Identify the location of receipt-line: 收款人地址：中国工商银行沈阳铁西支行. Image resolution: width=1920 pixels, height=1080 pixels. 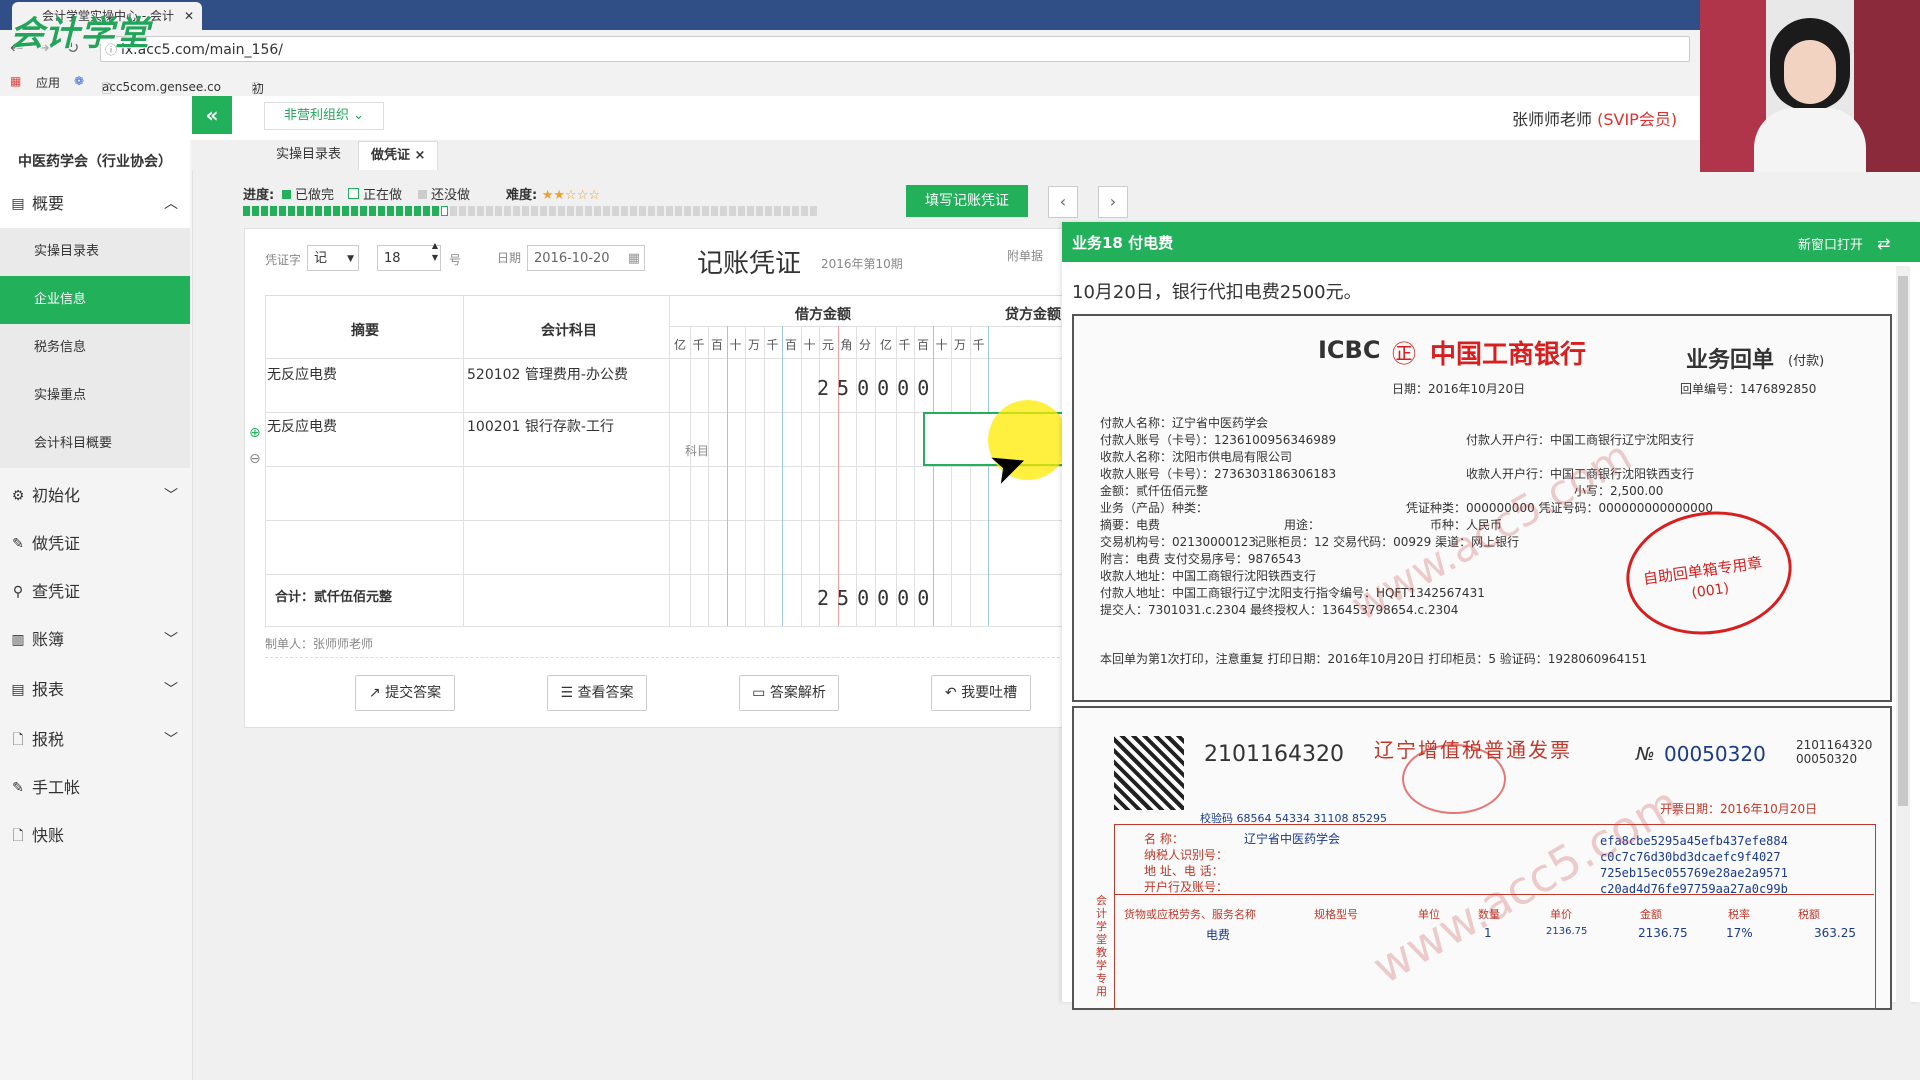
(1208, 576).